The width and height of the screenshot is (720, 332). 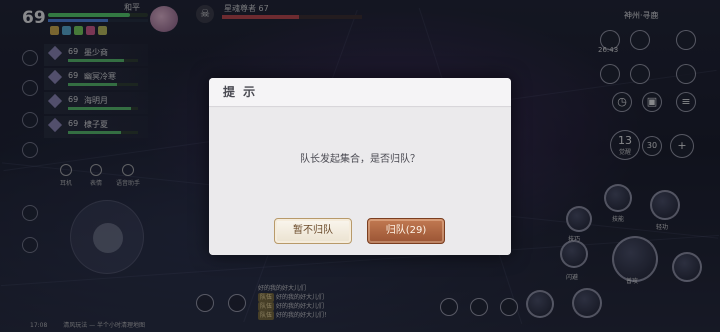 What do you see at coordinates (313, 231) in the screenshot?
I see `decline-button: 暂不归队` at bounding box center [313, 231].